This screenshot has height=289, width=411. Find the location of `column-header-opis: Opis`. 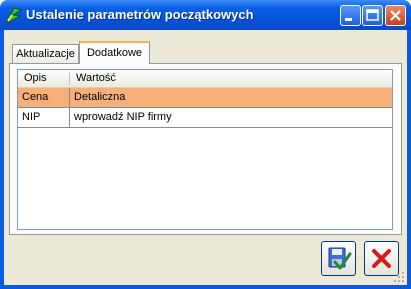

column-header-opis: Opis is located at coordinates (43, 78).